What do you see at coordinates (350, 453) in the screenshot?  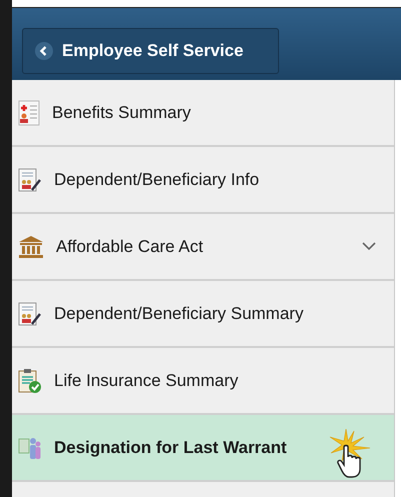 I see `click-cursor-icon` at bounding box center [350, 453].